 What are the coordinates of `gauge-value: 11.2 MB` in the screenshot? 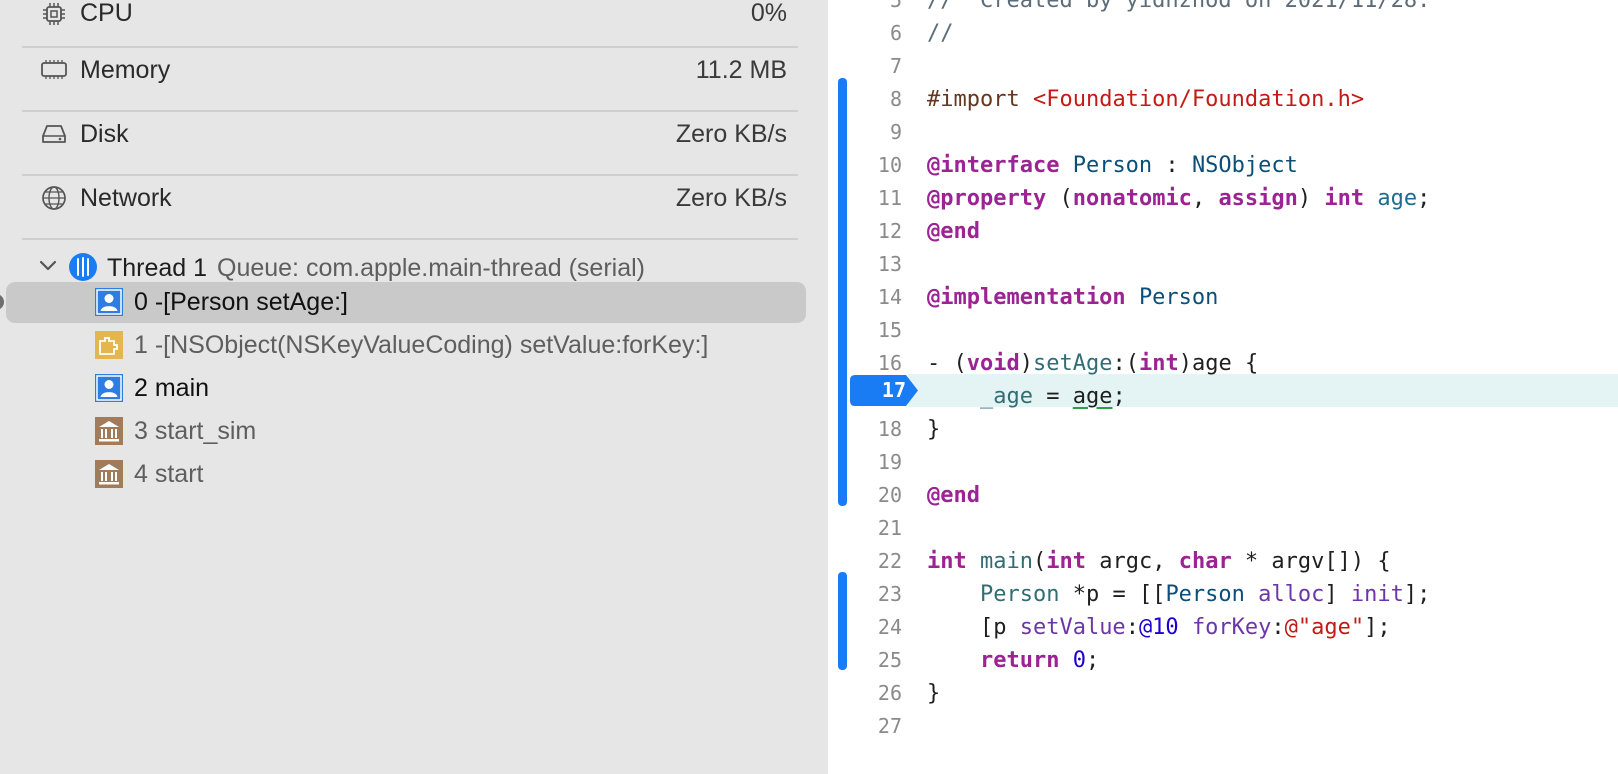 It's located at (741, 70).